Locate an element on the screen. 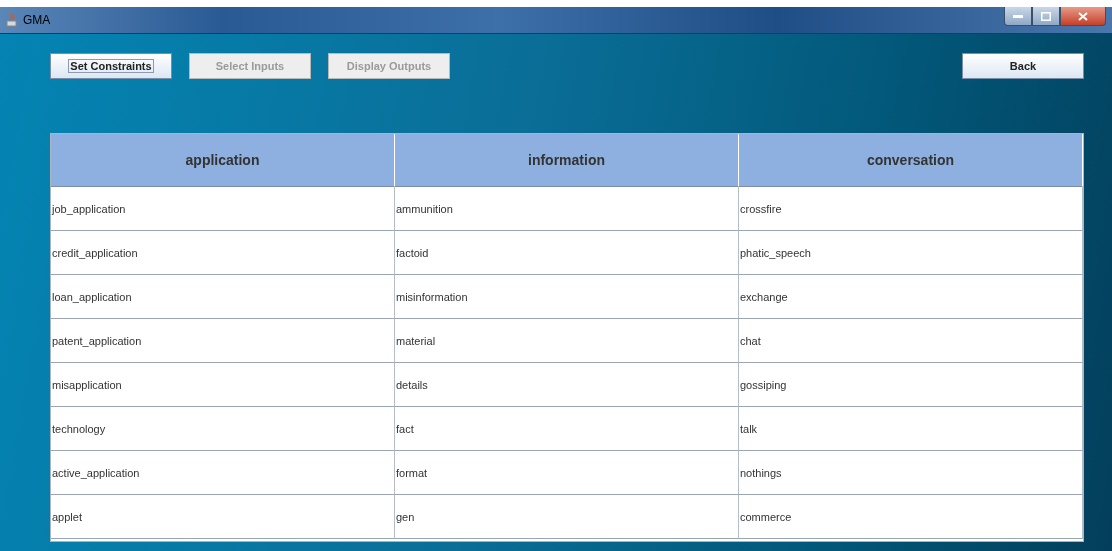 This screenshot has width=1112, height=551. table-cell: misinformation is located at coordinates (567, 297).